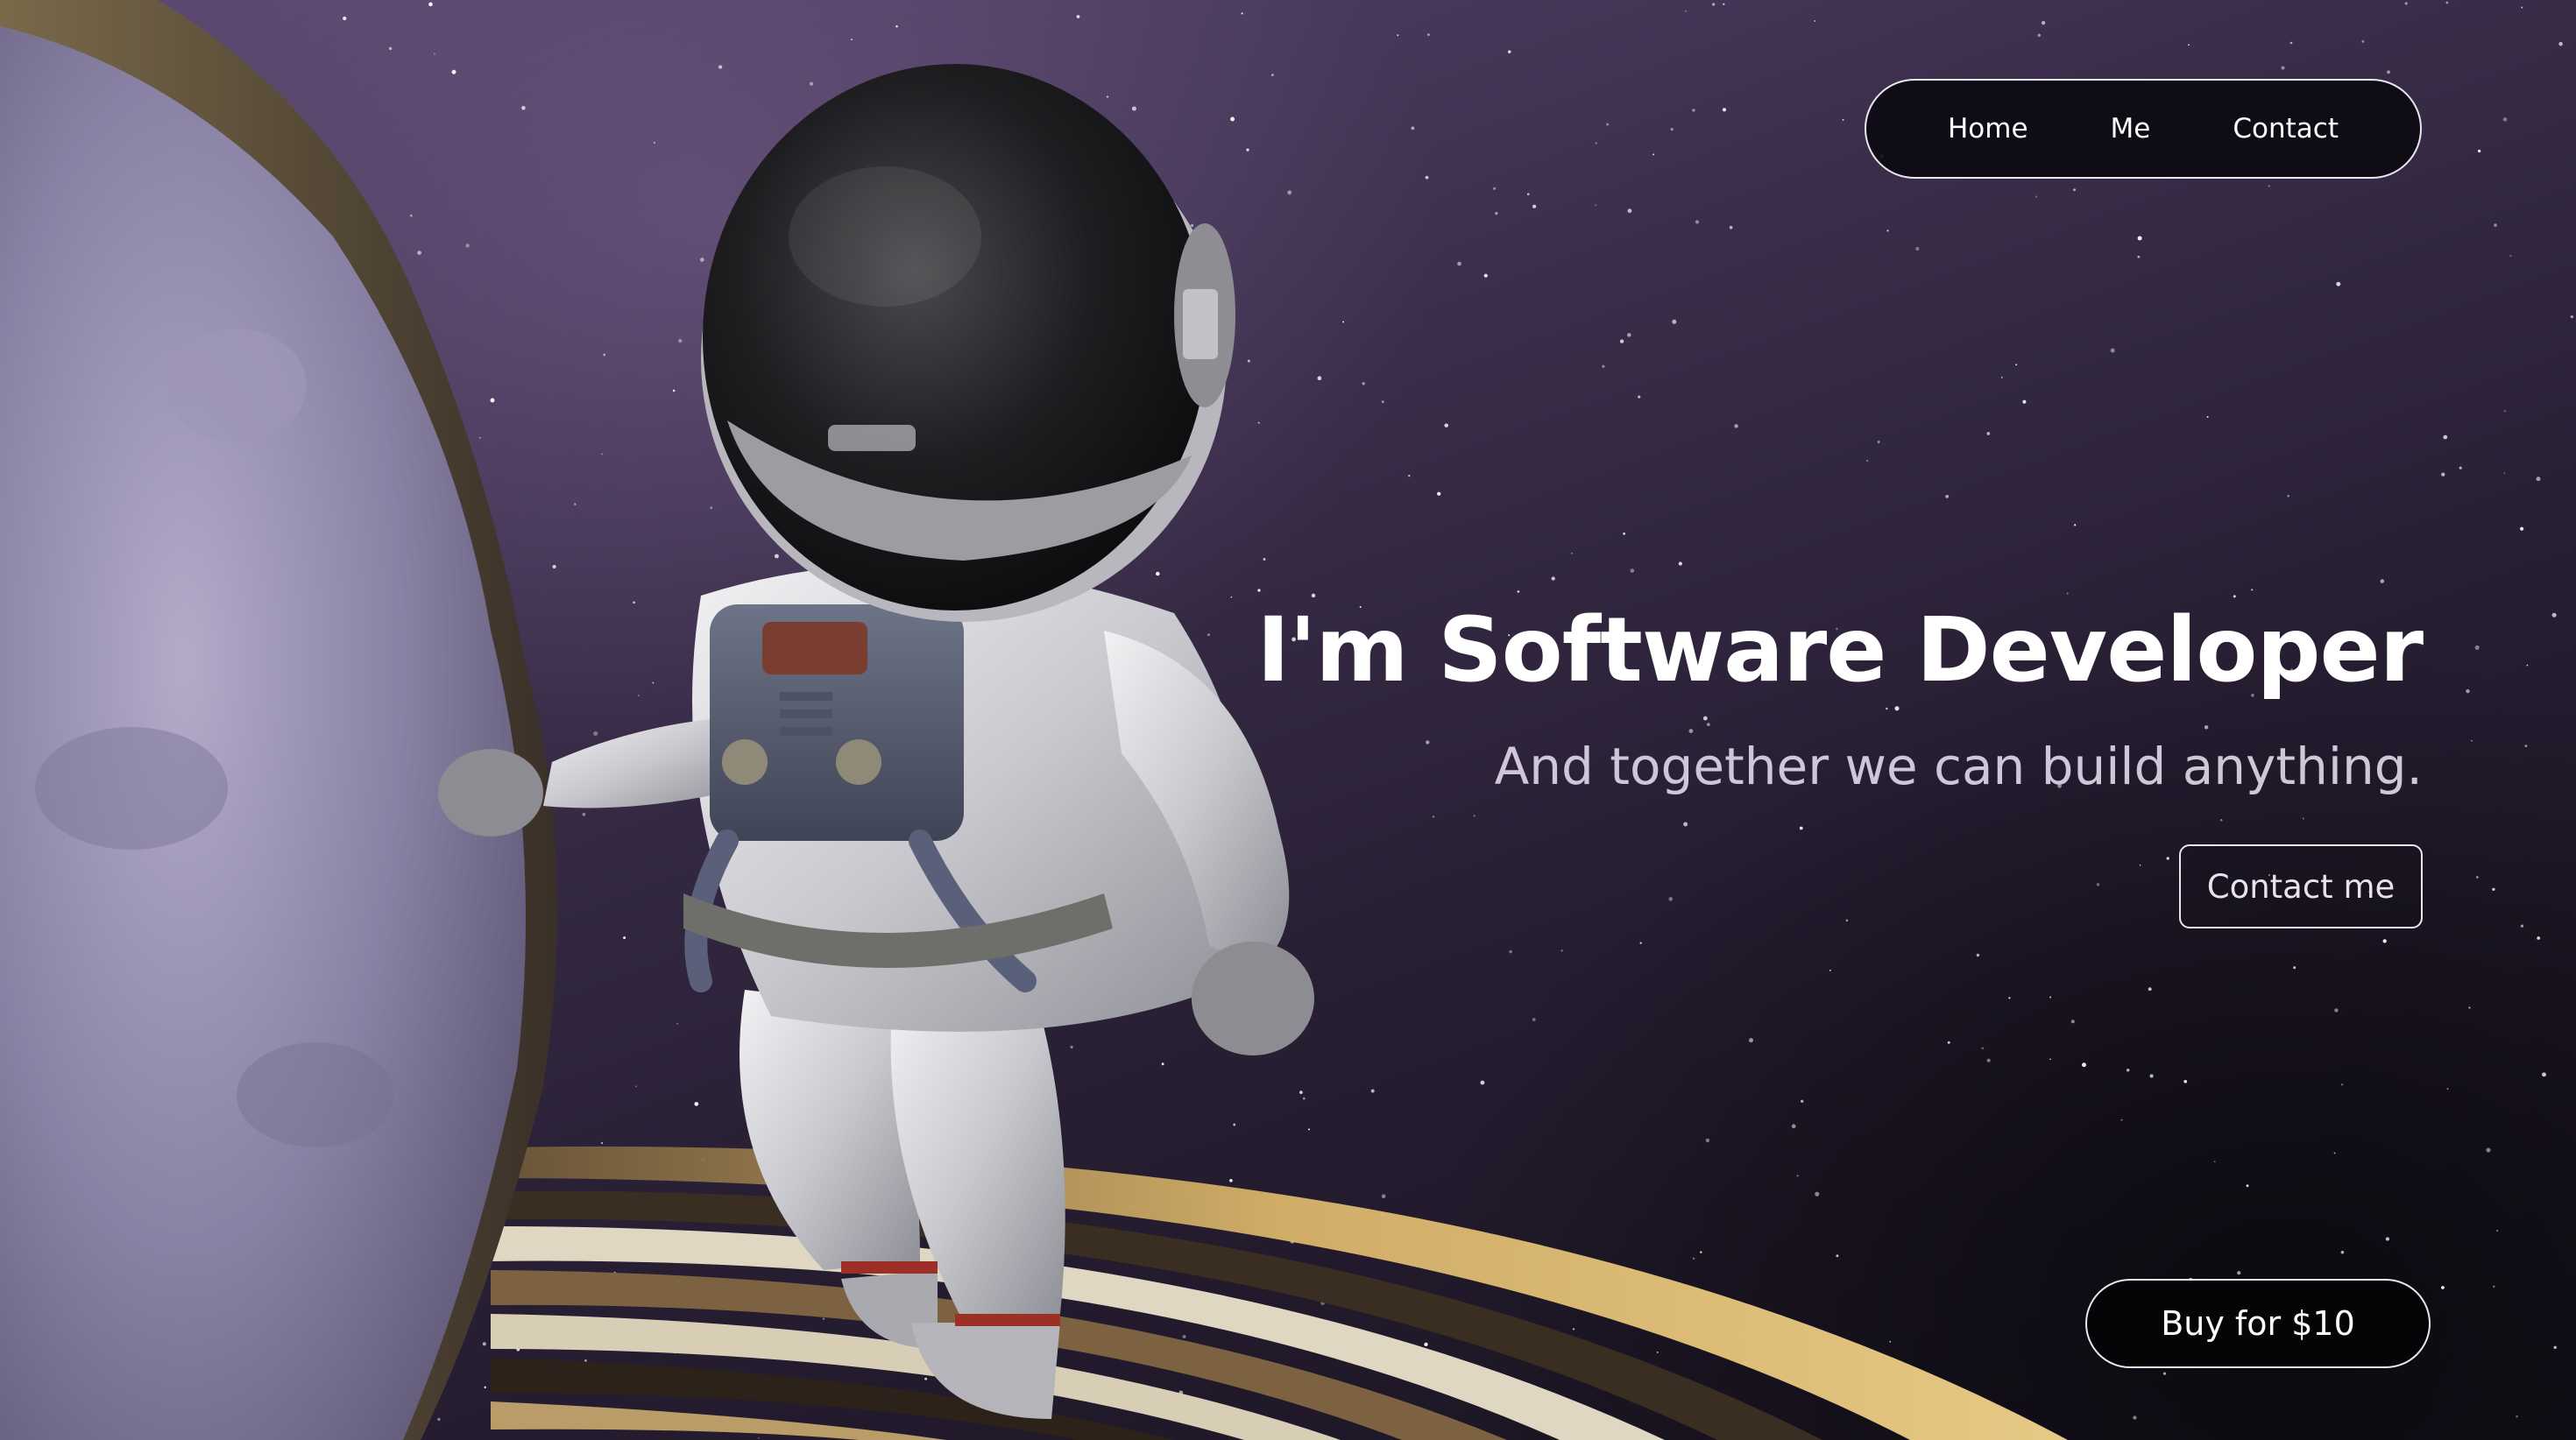 This screenshot has width=2576, height=1440. I want to click on nav-link-home: Home, so click(1988, 129).